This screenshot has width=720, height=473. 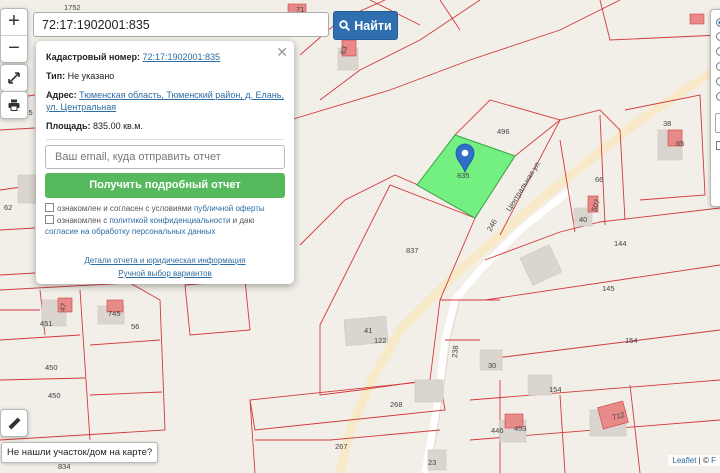 I want to click on label-30: 30, so click(x=492, y=365).